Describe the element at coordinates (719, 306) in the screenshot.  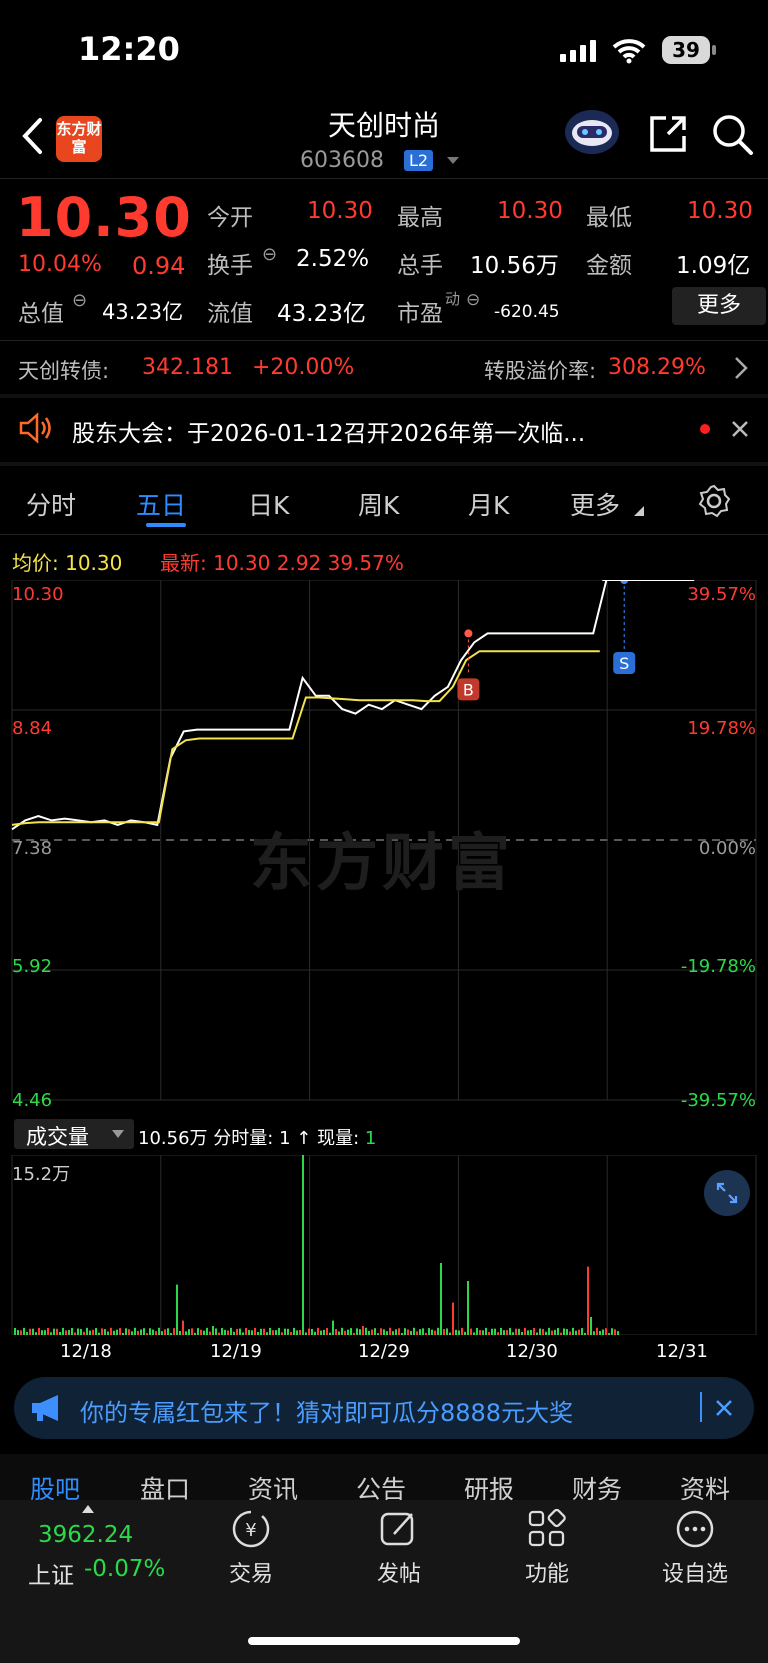
I see `more-stats-button: 更多` at that location.